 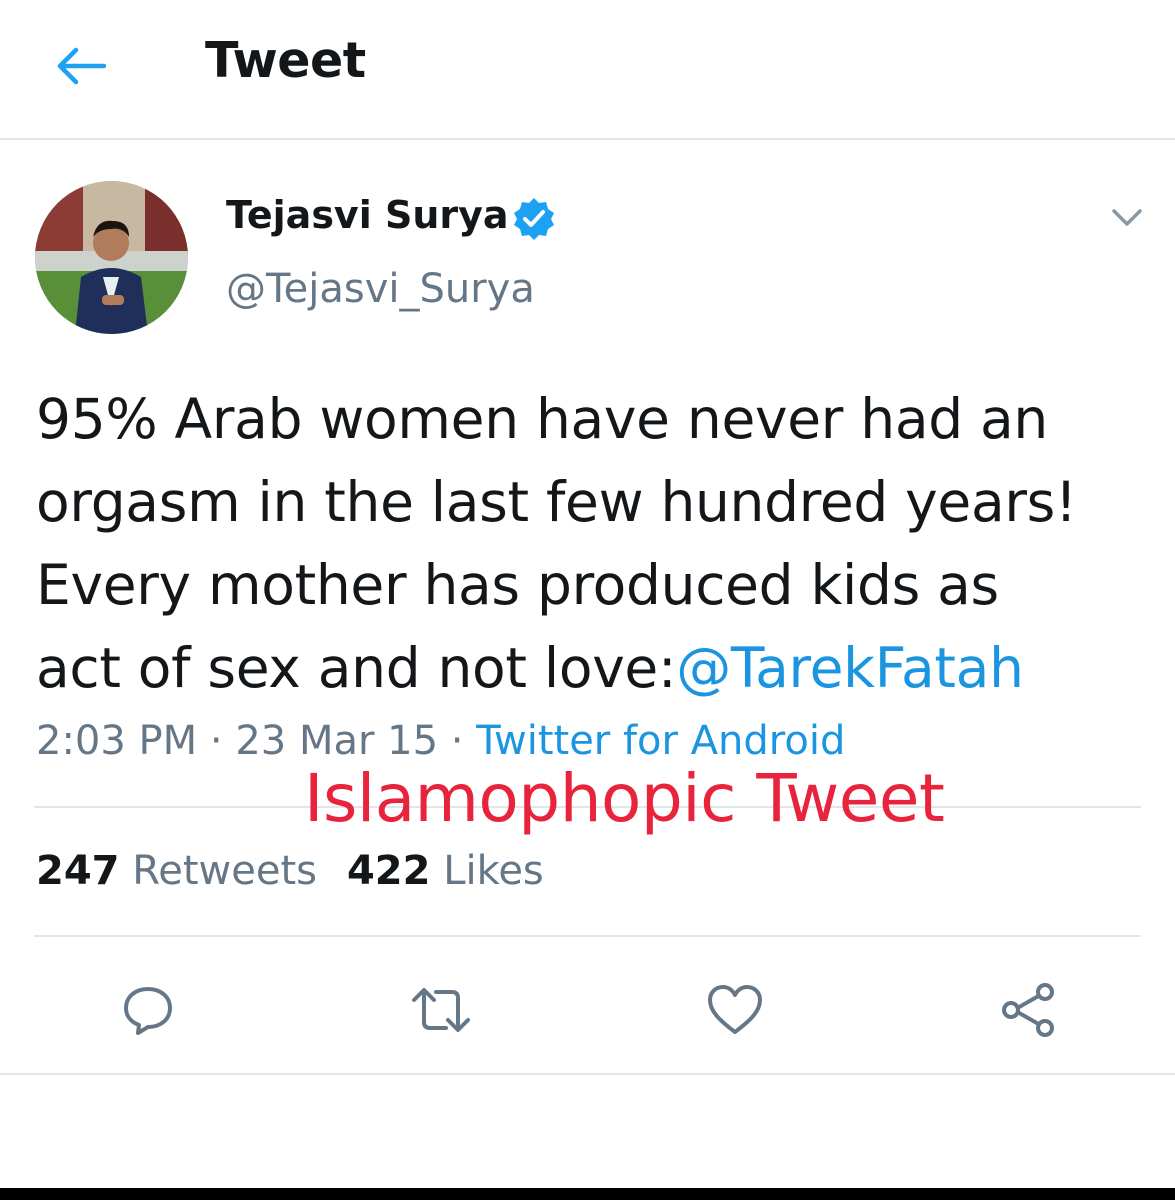 I want to click on arrow-left-icon, so click(x=81, y=66).